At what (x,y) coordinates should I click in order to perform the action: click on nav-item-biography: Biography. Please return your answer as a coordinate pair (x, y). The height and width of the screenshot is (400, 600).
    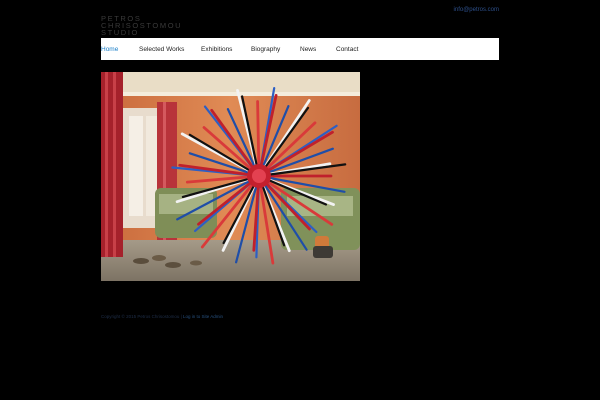
    Looking at the image, I should click on (265, 49).